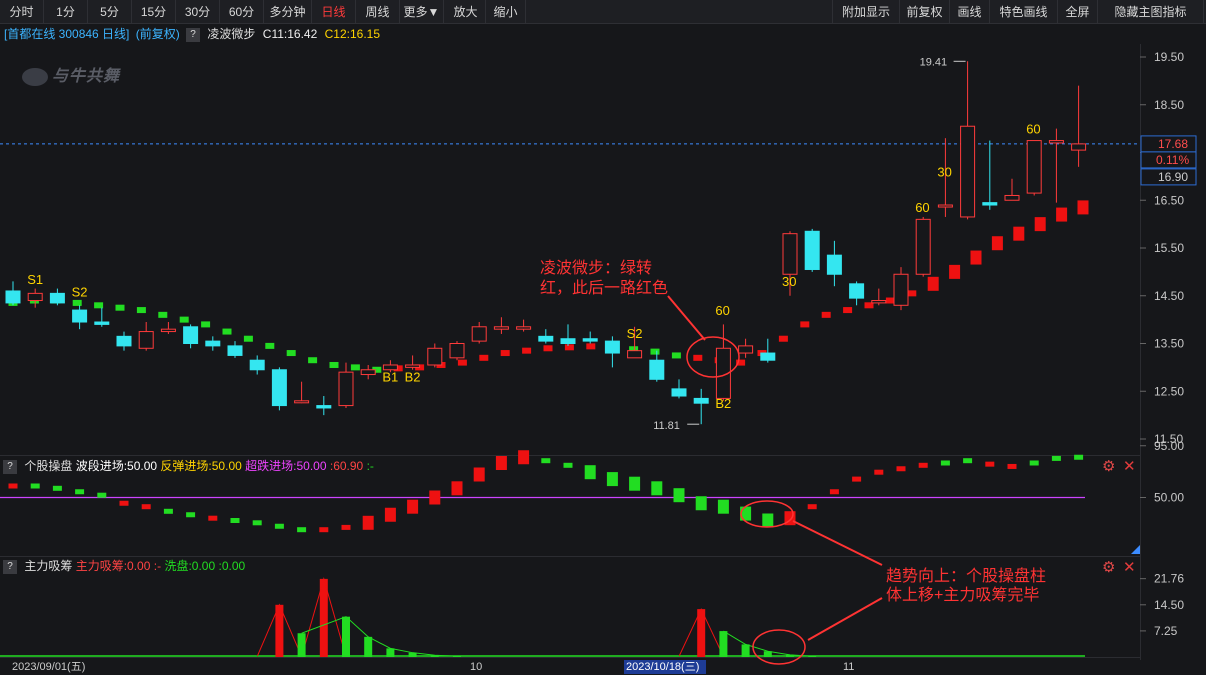 This screenshot has width=1206, height=675. I want to click on sub2-tick-label: 21.76, so click(1169, 579).